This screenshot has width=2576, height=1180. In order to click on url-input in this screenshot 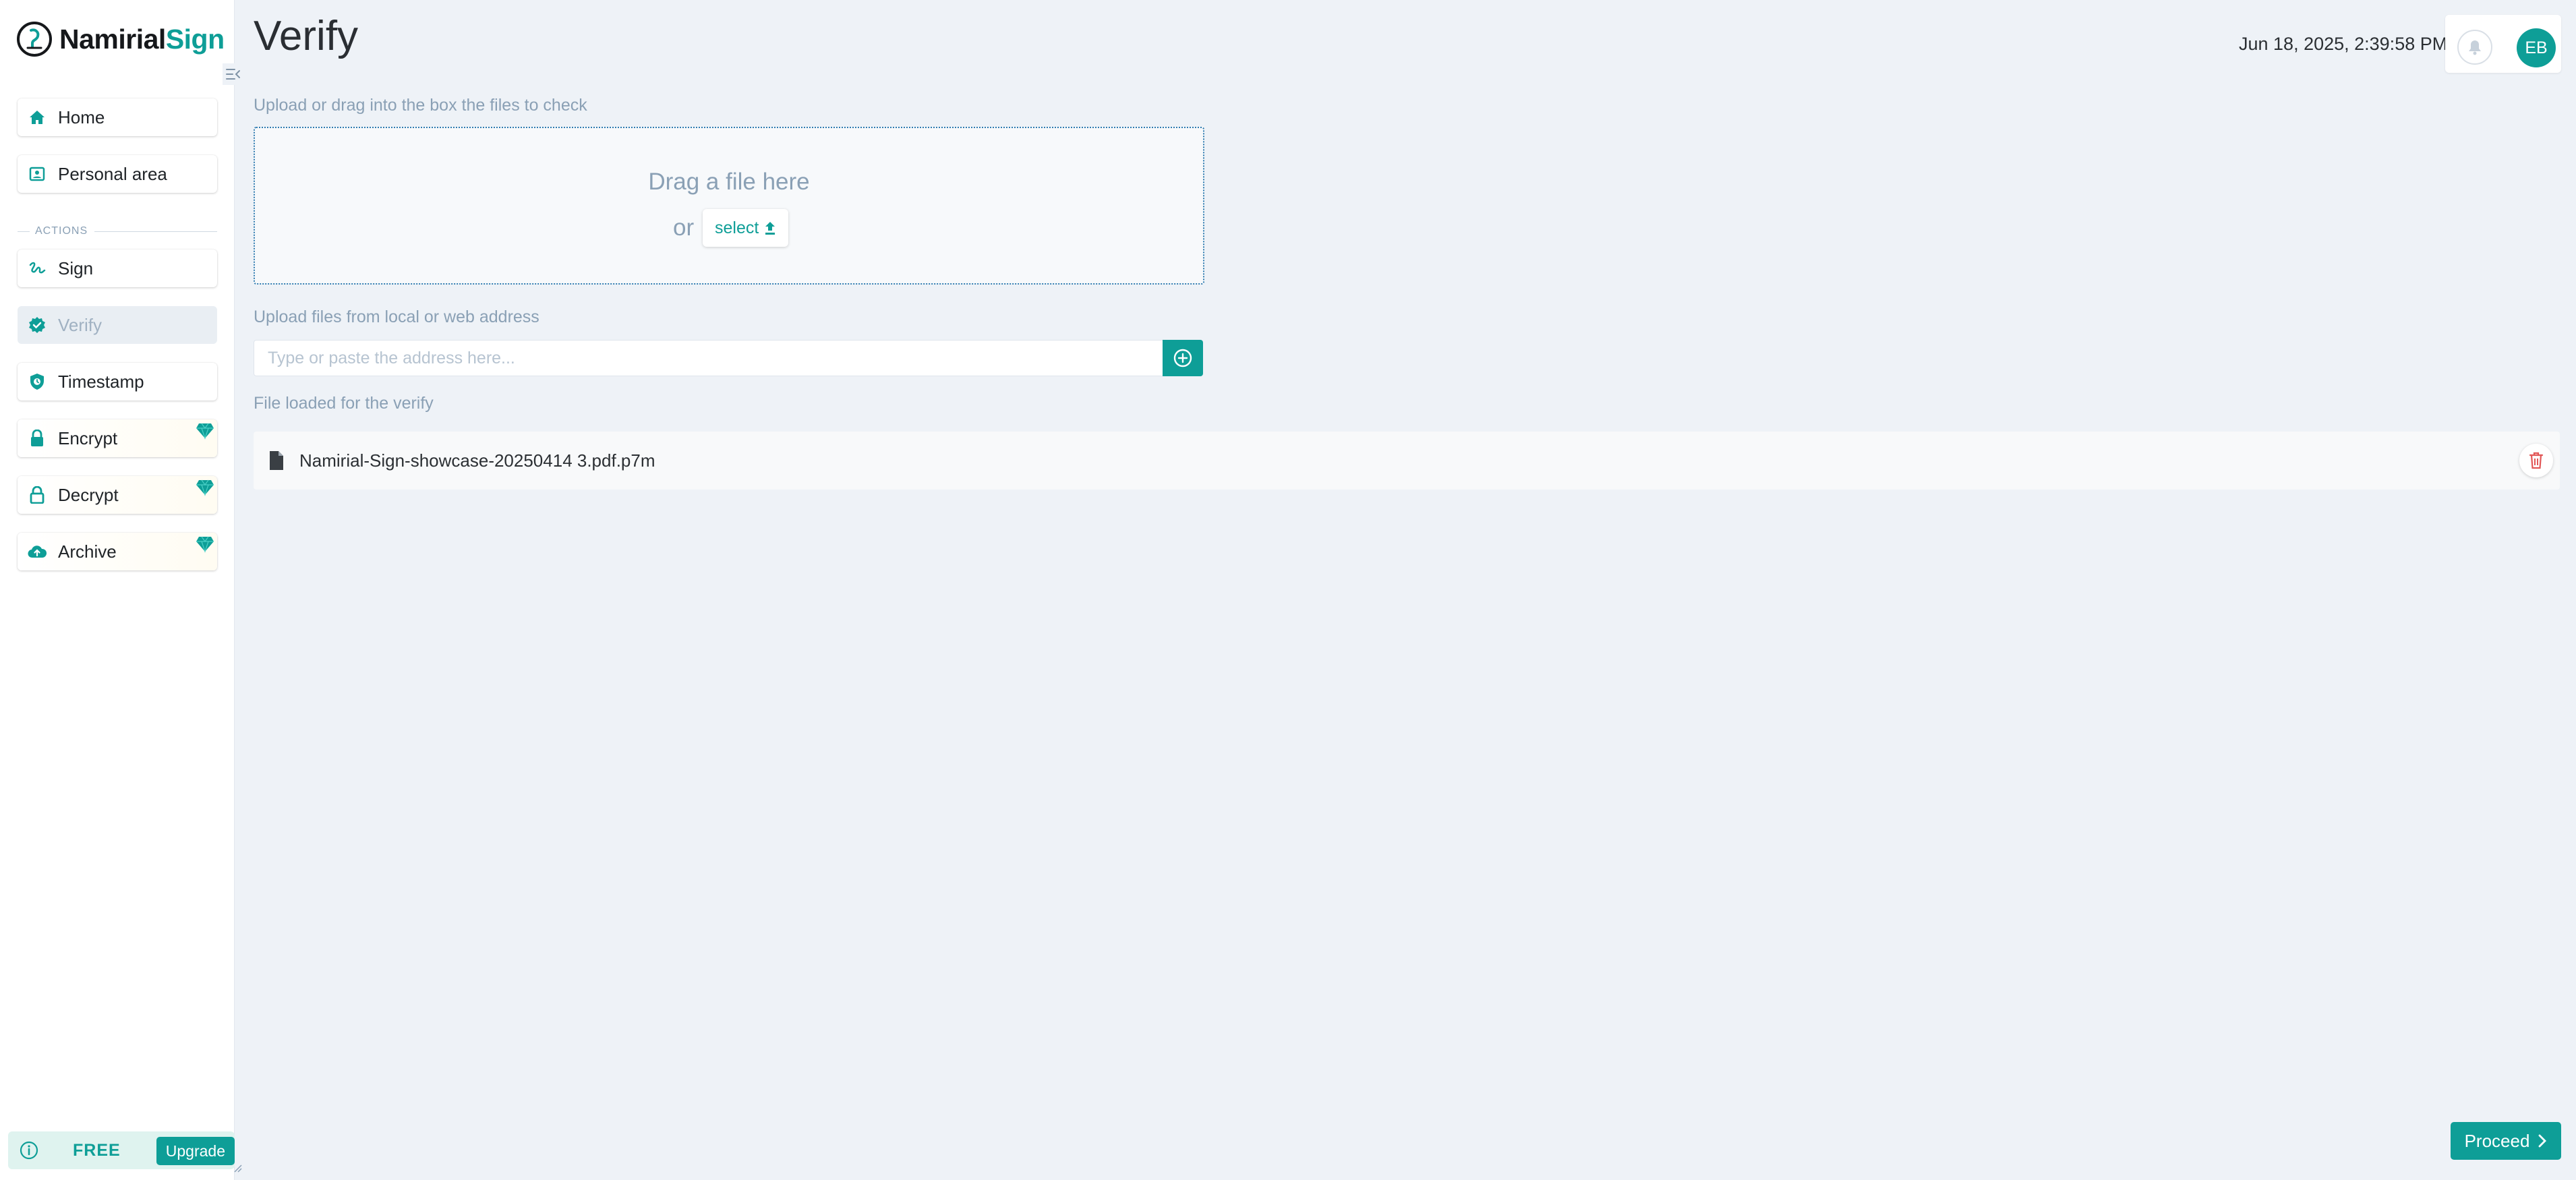, I will do `click(709, 358)`.